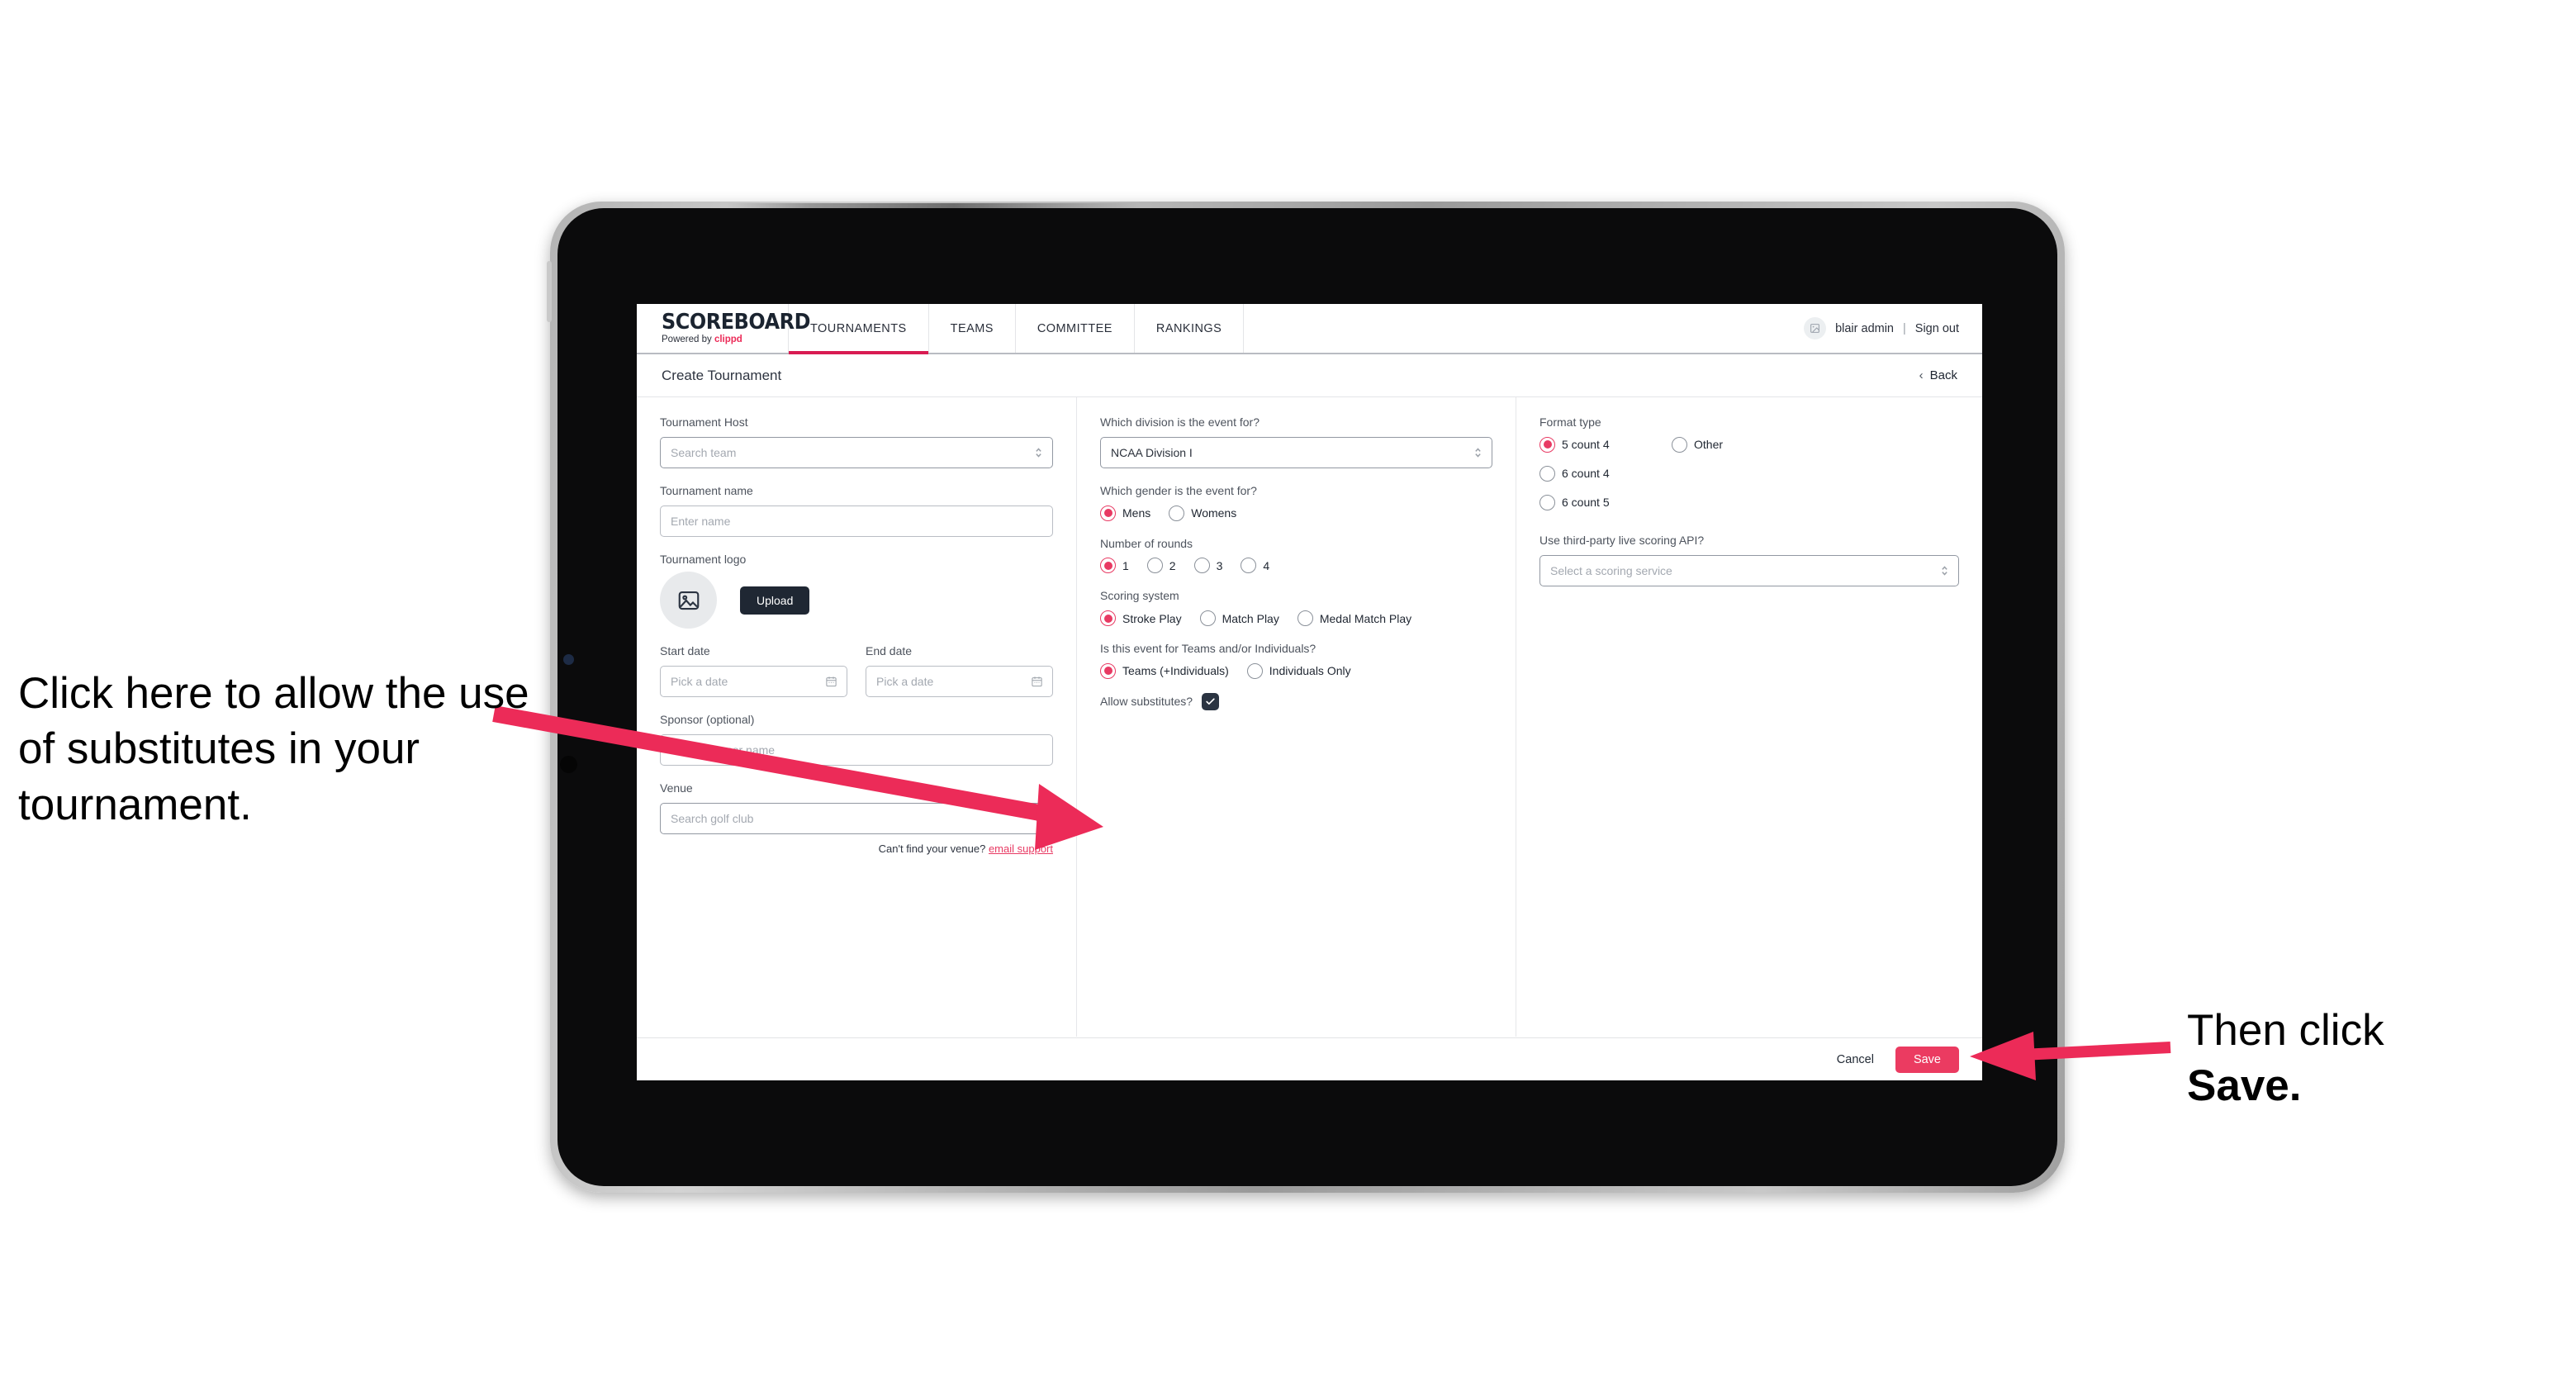  What do you see at coordinates (1586, 503) in the screenshot?
I see `format-option-6-count-5-label: 6 count 5` at bounding box center [1586, 503].